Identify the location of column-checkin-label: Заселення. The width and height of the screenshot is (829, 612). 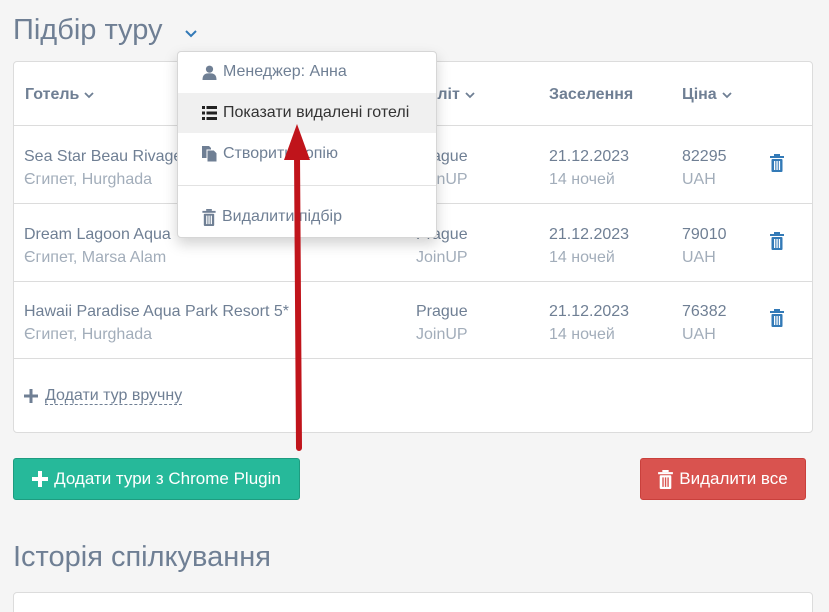
(591, 94).